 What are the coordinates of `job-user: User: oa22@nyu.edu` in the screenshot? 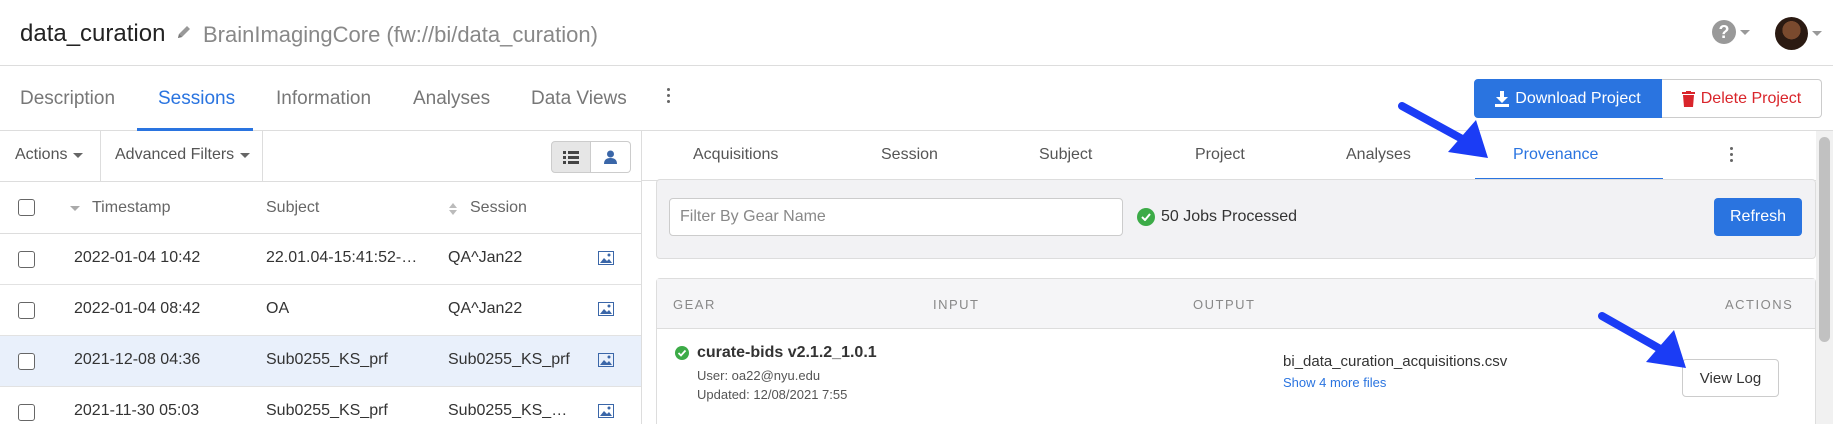 It's located at (759, 375).